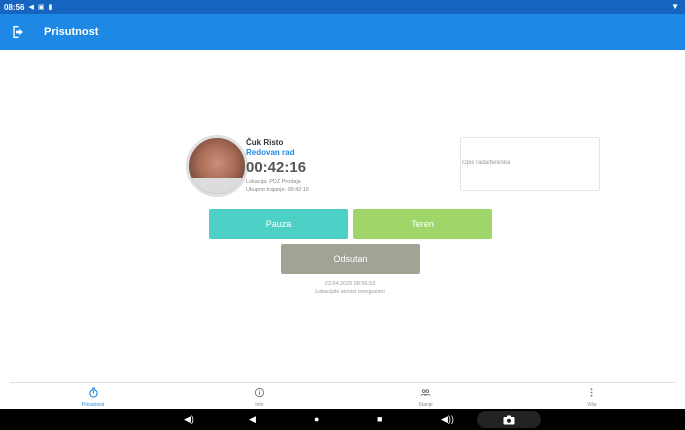 Image resolution: width=685 pixels, height=430 pixels. What do you see at coordinates (350, 259) in the screenshot?
I see `absent-button: Odsutan` at bounding box center [350, 259].